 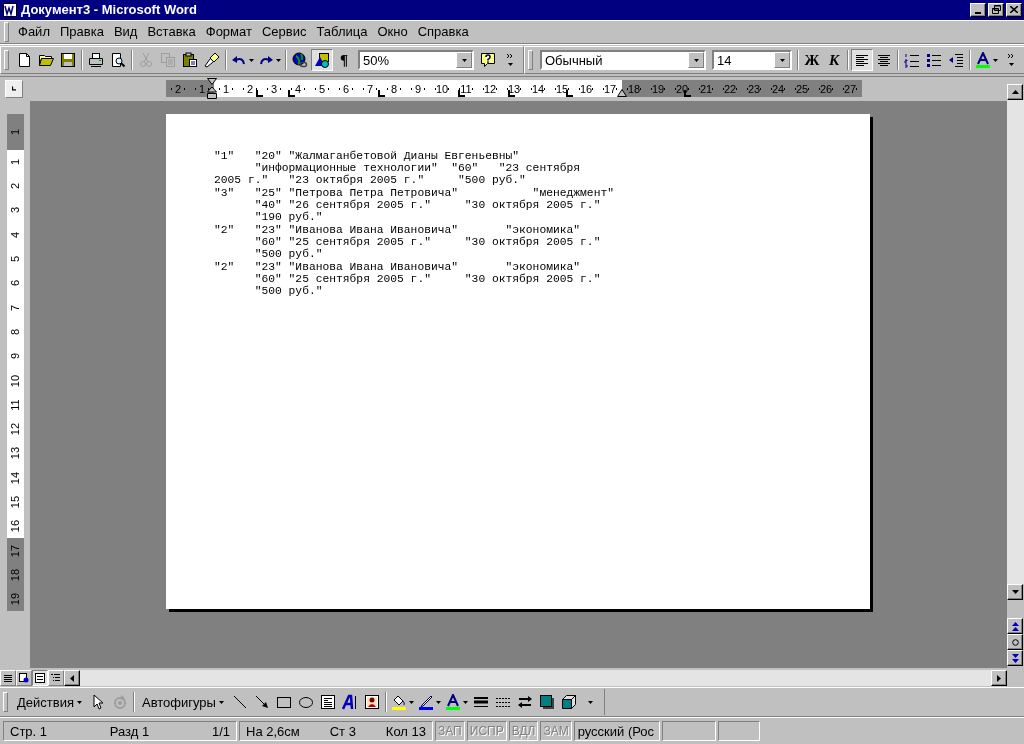 What do you see at coordinates (912, 60) in the screenshot?
I see `numbered-list-icon` at bounding box center [912, 60].